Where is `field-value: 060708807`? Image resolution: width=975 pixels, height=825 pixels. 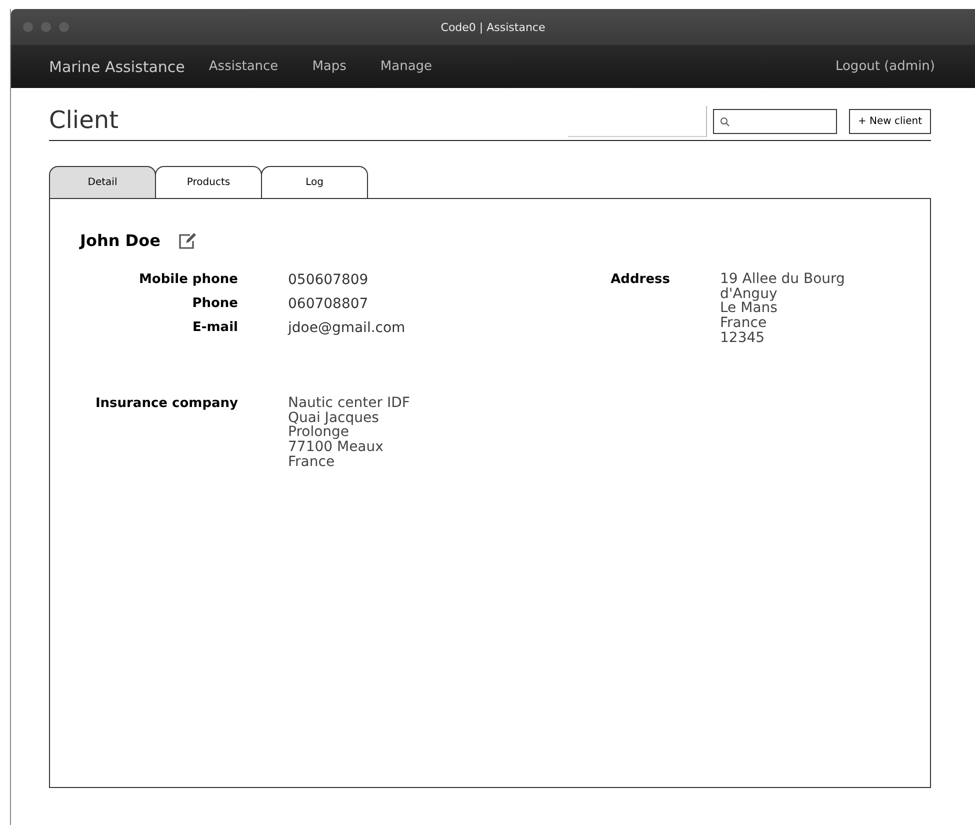
field-value: 060708807 is located at coordinates (329, 304).